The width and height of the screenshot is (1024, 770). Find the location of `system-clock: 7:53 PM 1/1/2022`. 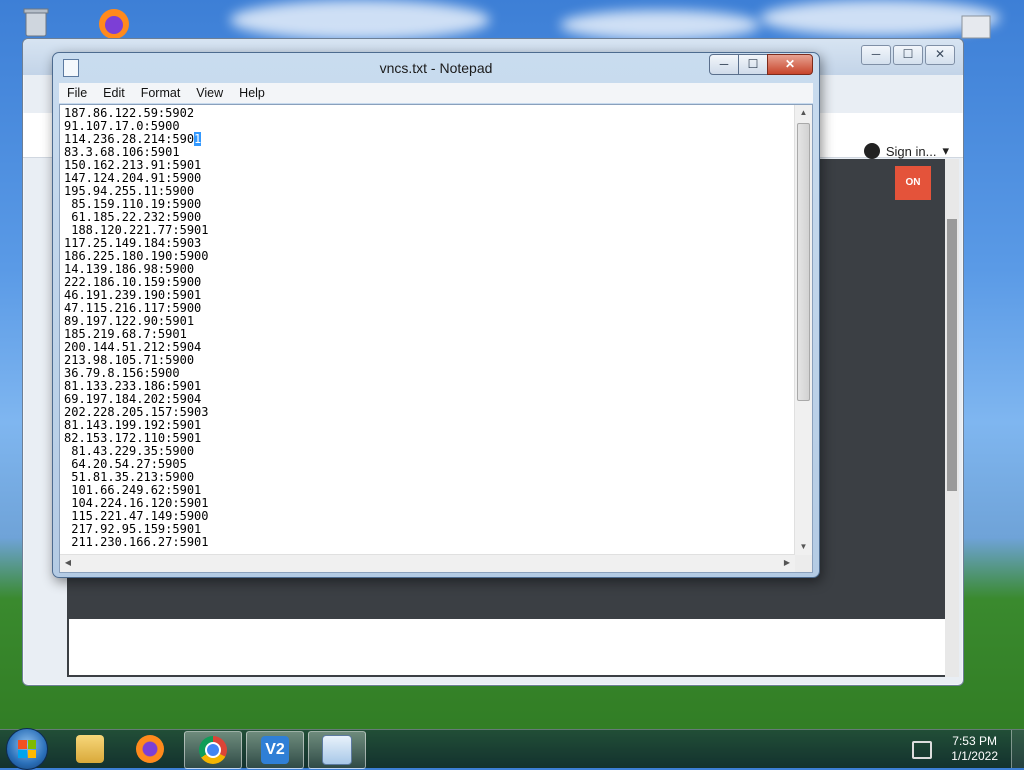

system-clock: 7:53 PM 1/1/2022 is located at coordinates (974, 749).